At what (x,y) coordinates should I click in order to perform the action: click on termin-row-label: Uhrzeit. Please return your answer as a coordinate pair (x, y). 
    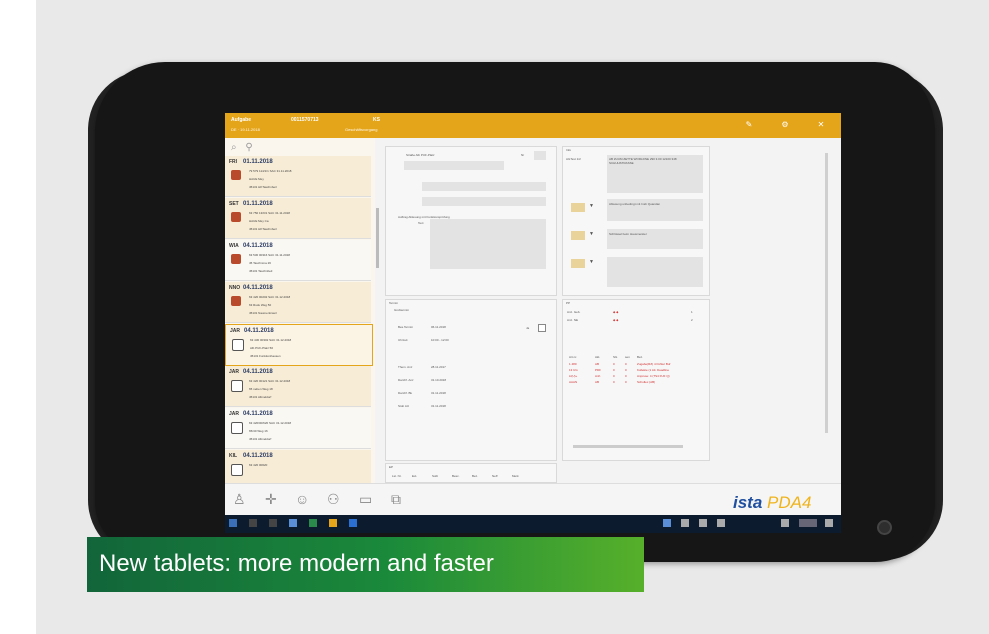
    Looking at the image, I should click on (403, 340).